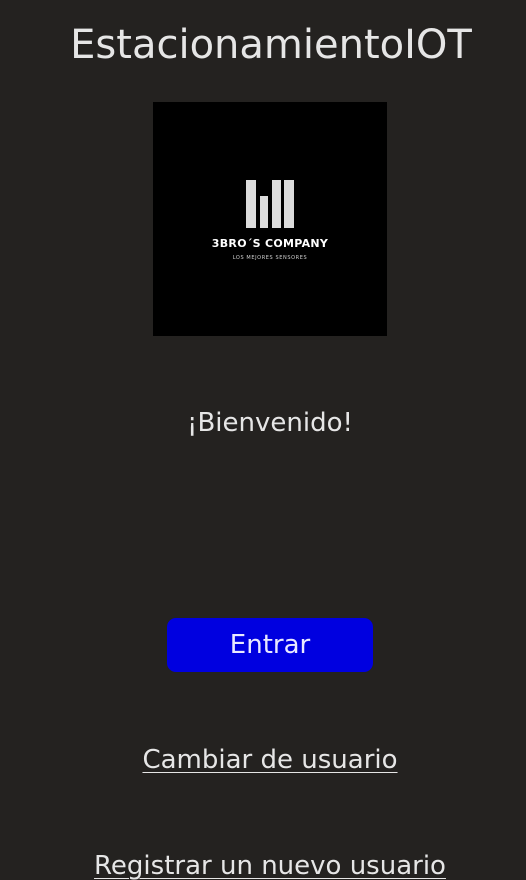 Image resolution: width=526 pixels, height=880 pixels. Describe the element at coordinates (270, 760) in the screenshot. I see `switch-user-label: Cambiar de usuario` at that location.